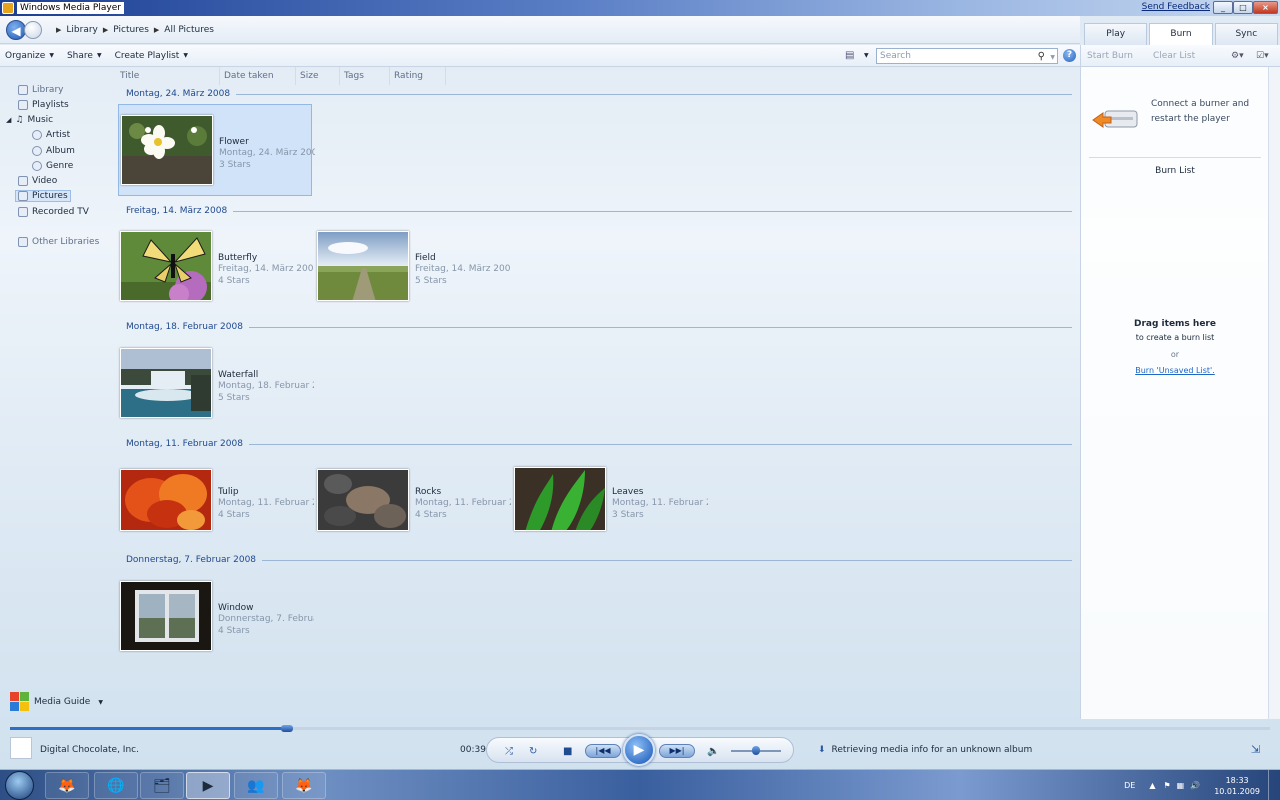 Image resolution: width=1280 pixels, height=800 pixels. I want to click on burn-options-icon: ⚙▾, so click(1237, 56).